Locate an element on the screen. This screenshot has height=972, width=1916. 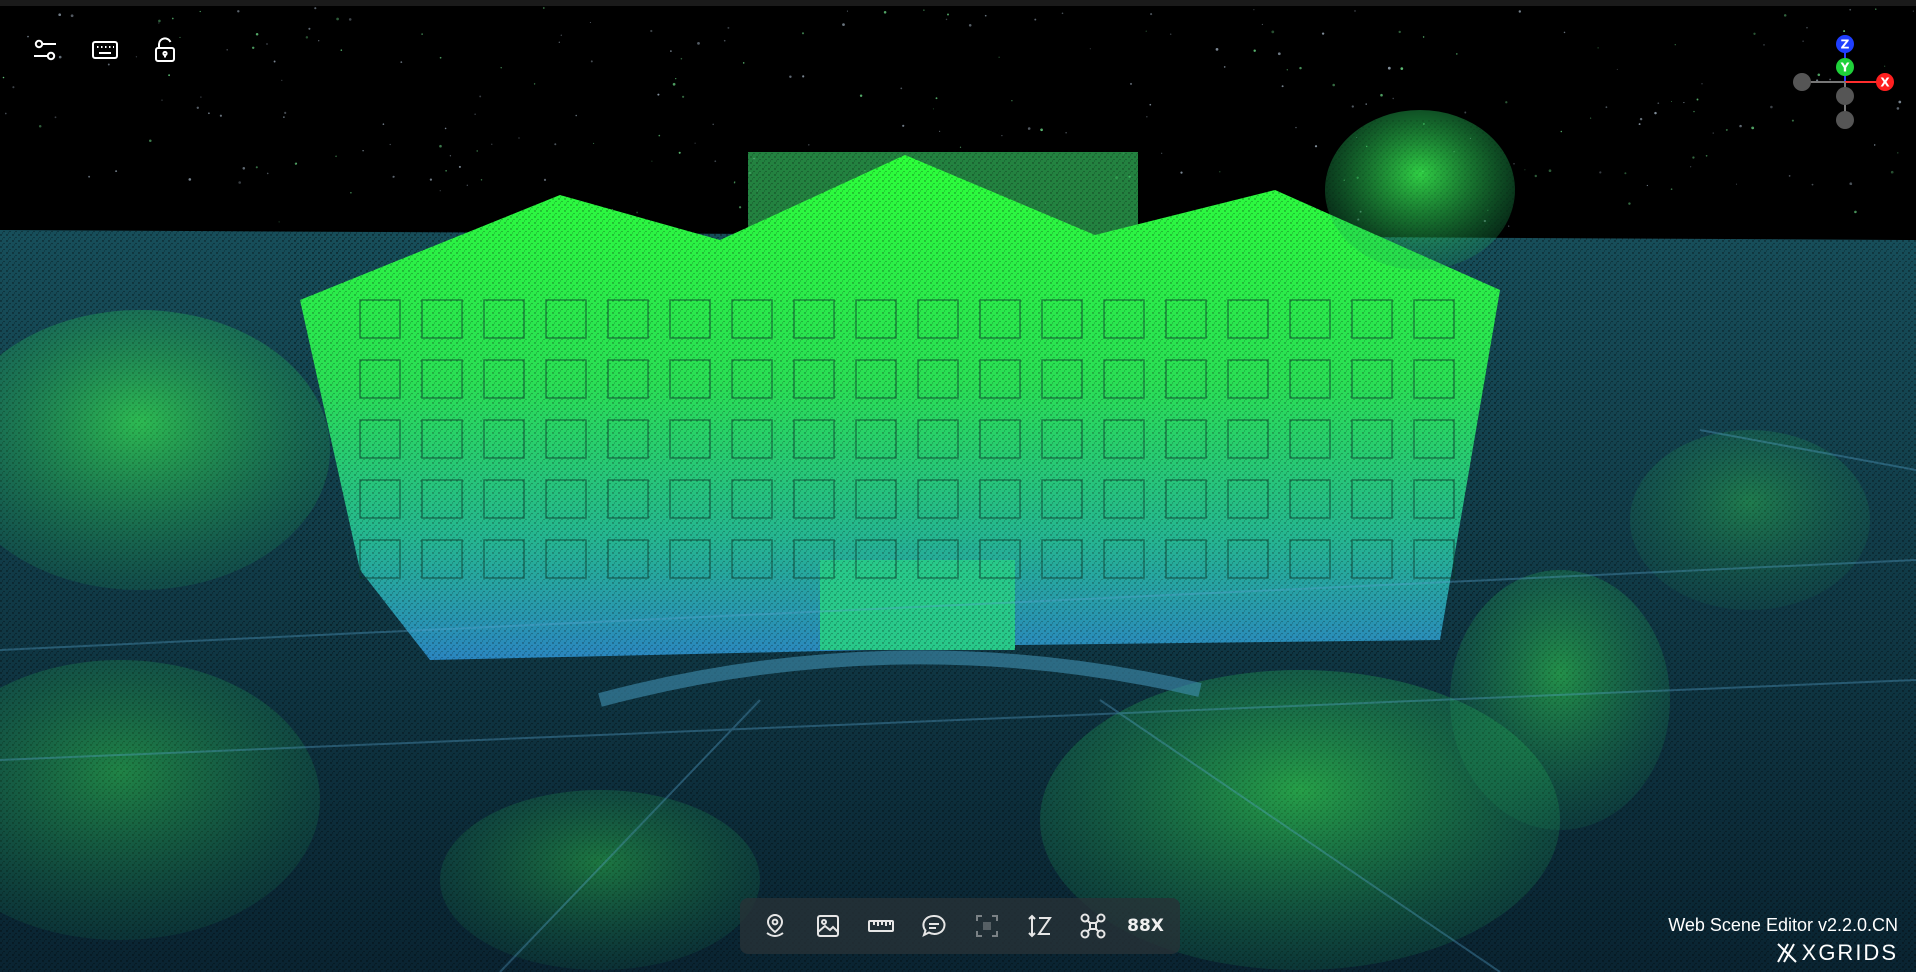
keyboard-icon is located at coordinates (105, 50).